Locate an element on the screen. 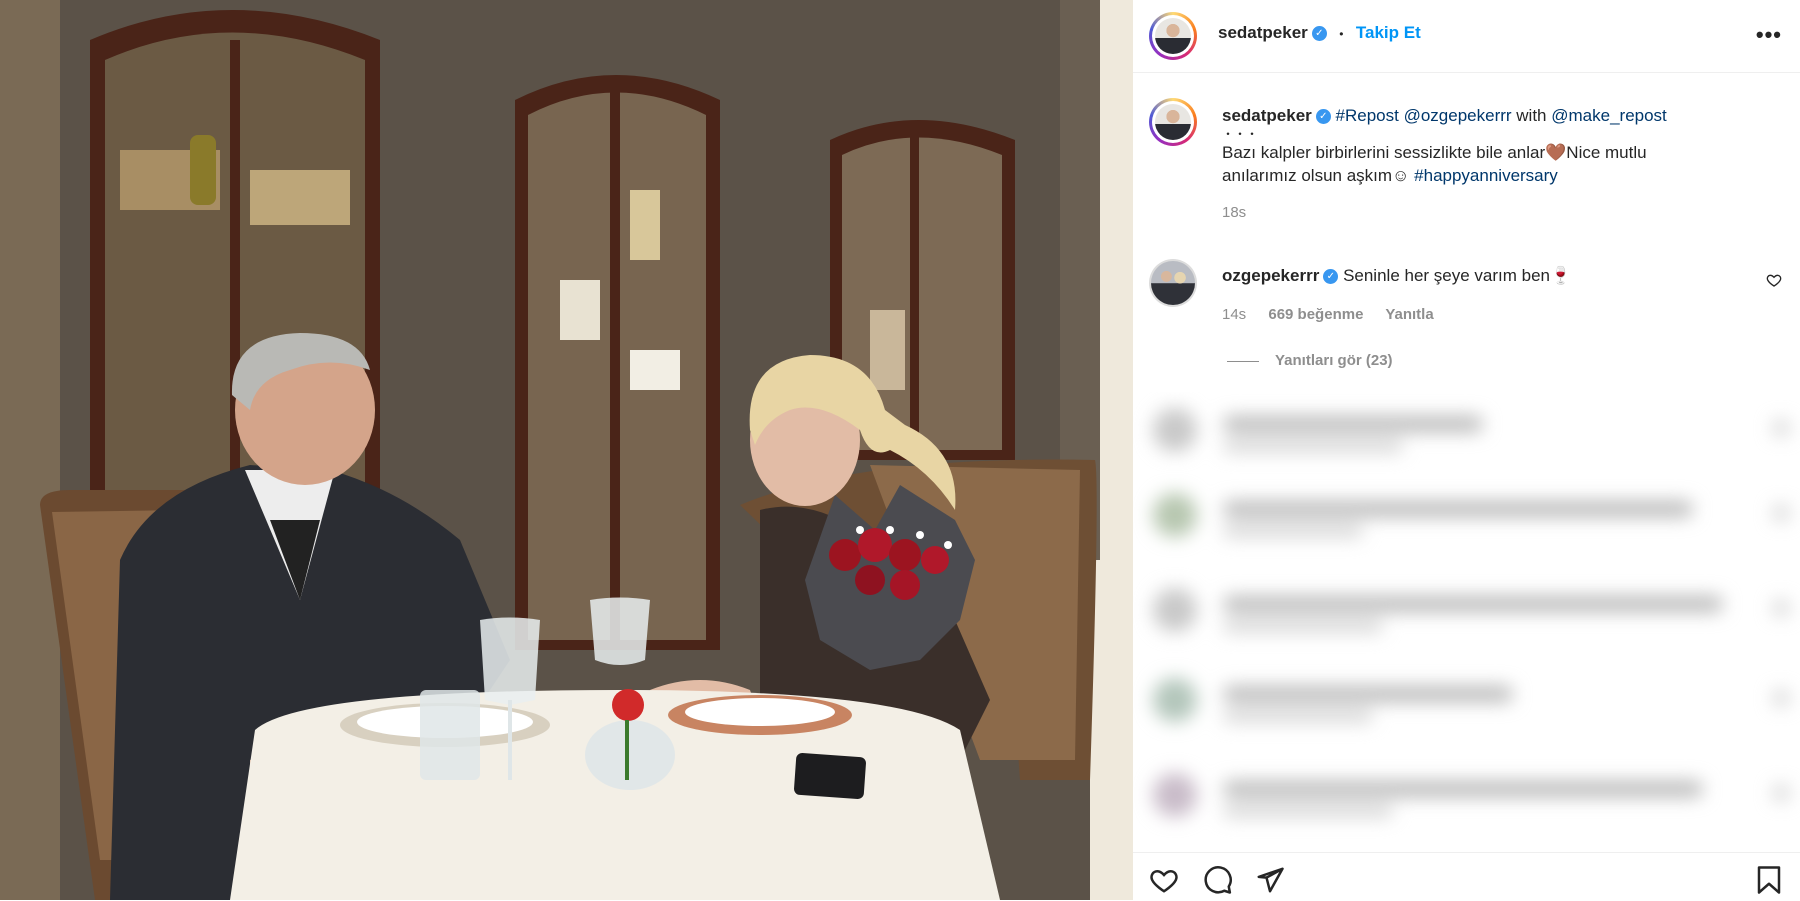 This screenshot has width=1800, height=901. author-avatar is located at coordinates (1173, 36).